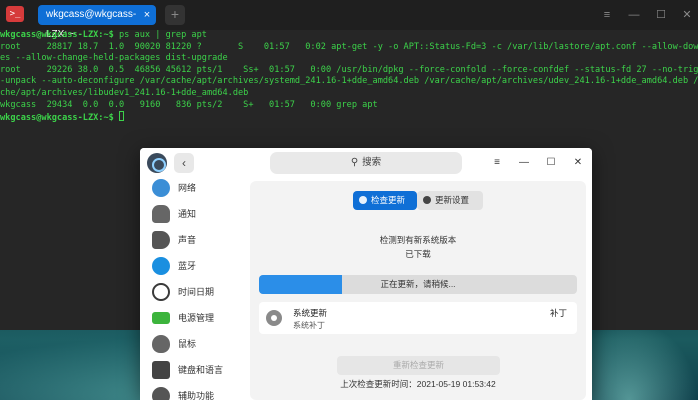 Image resolution: width=698 pixels, height=400 pixels. I want to click on tab-label: 更新设置, so click(452, 200).